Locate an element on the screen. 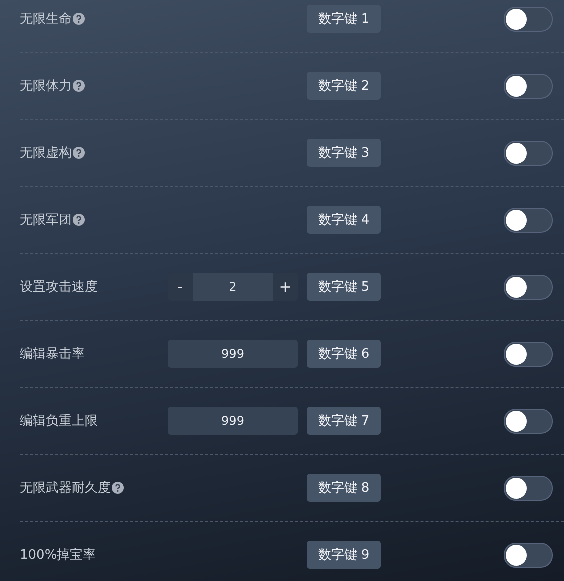 The image size is (564, 581). option-label: 无限军团 is located at coordinates (46, 220).